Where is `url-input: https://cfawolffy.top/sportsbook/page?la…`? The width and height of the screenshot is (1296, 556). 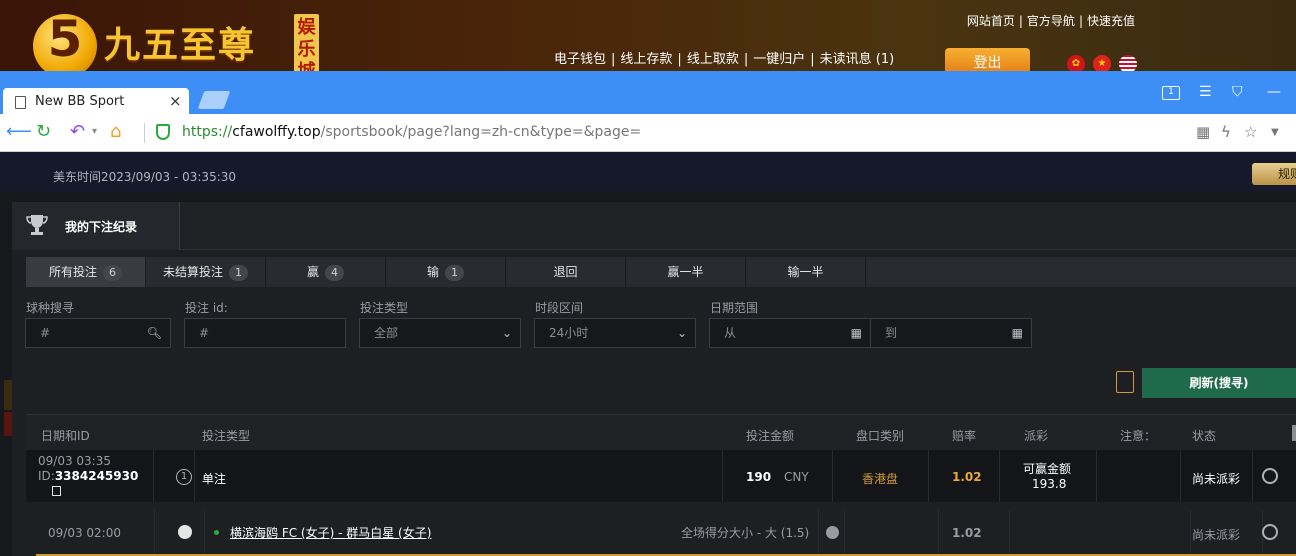 url-input: https://cfawolffy.top/sportsbook/page?la… is located at coordinates (411, 132).